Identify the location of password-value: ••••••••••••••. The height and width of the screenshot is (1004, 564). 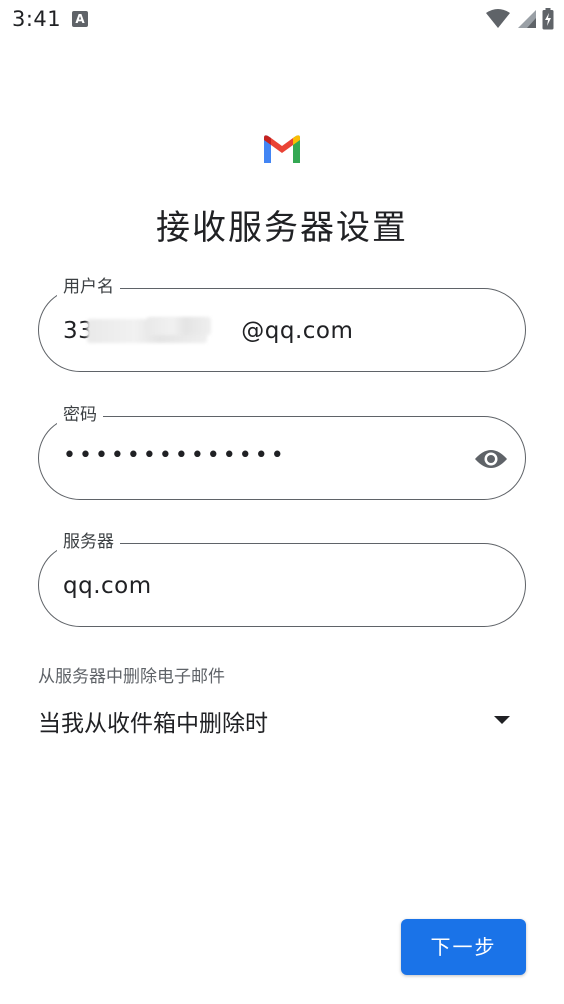
(175, 456).